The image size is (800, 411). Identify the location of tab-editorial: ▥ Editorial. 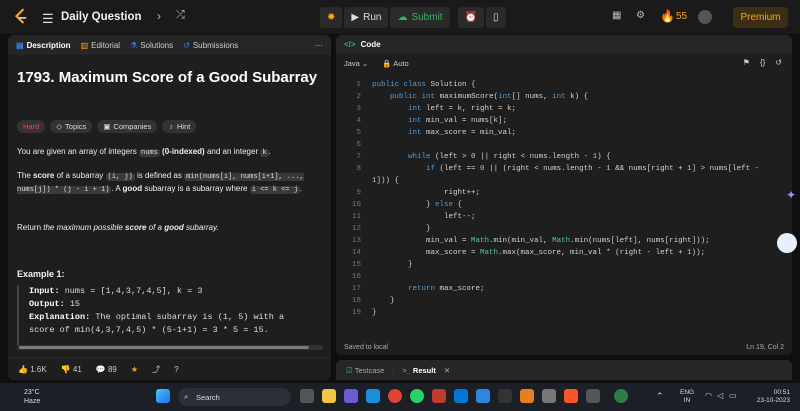
(100, 45).